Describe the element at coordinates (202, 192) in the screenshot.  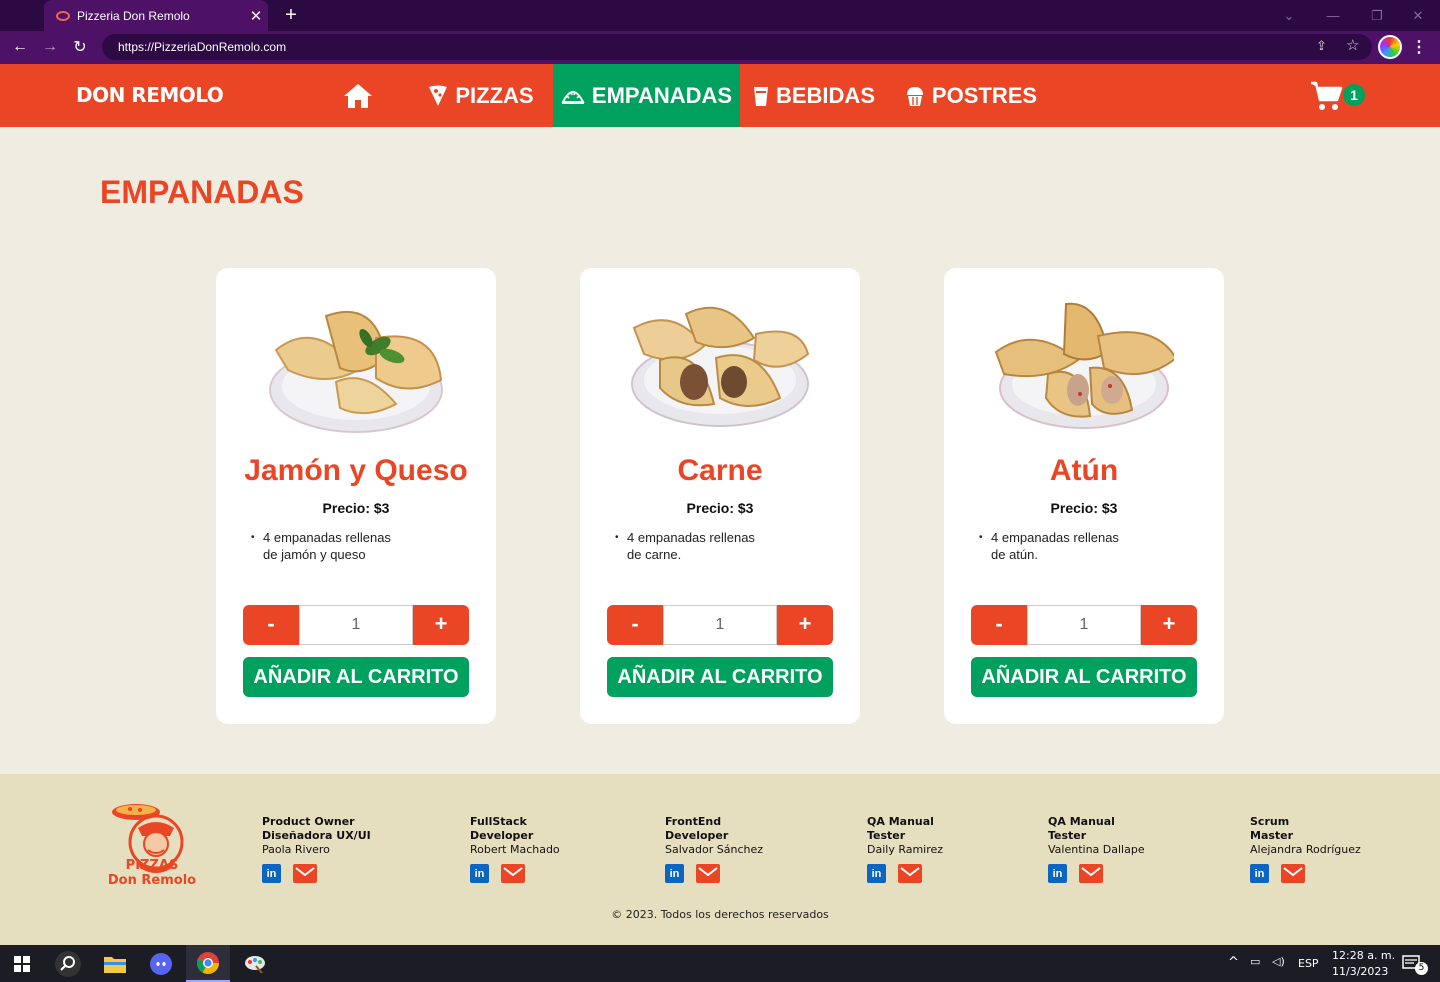
I see `page-title: EMPANADAS` at that location.